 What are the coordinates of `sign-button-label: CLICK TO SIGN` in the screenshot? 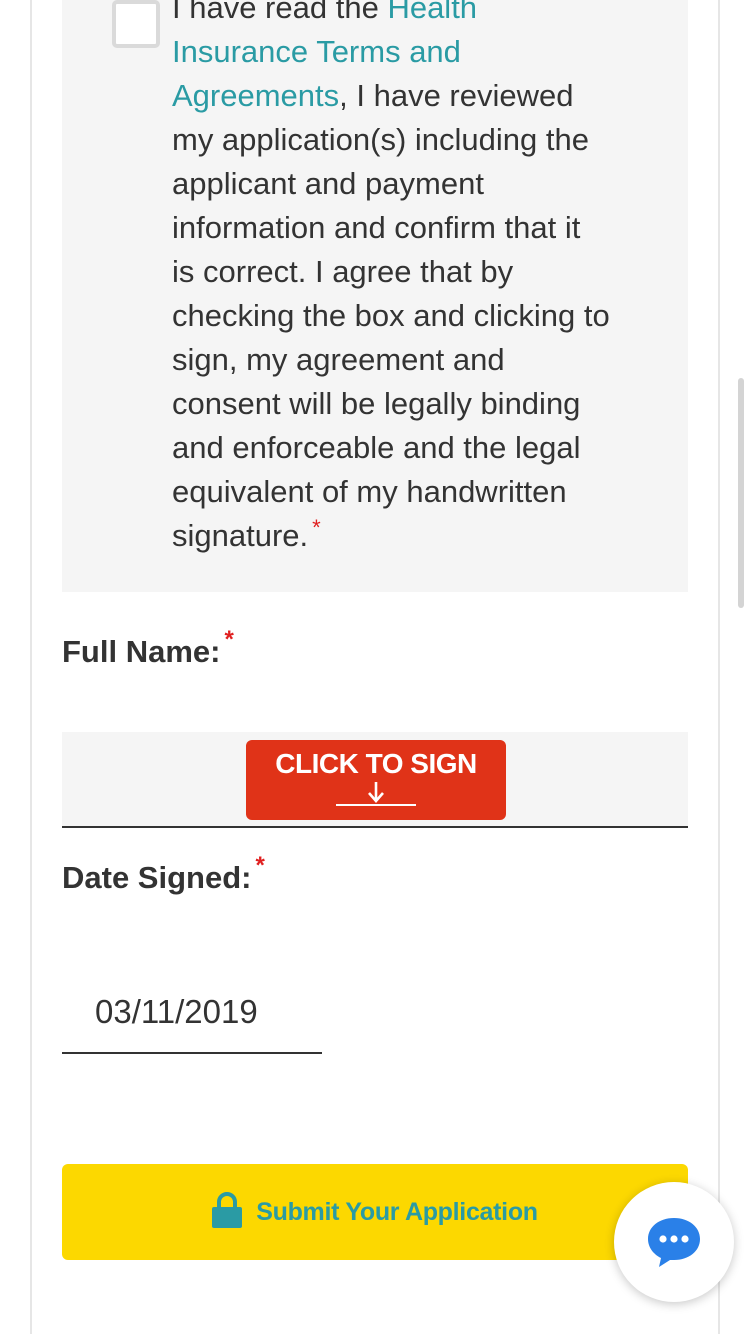 It's located at (376, 763).